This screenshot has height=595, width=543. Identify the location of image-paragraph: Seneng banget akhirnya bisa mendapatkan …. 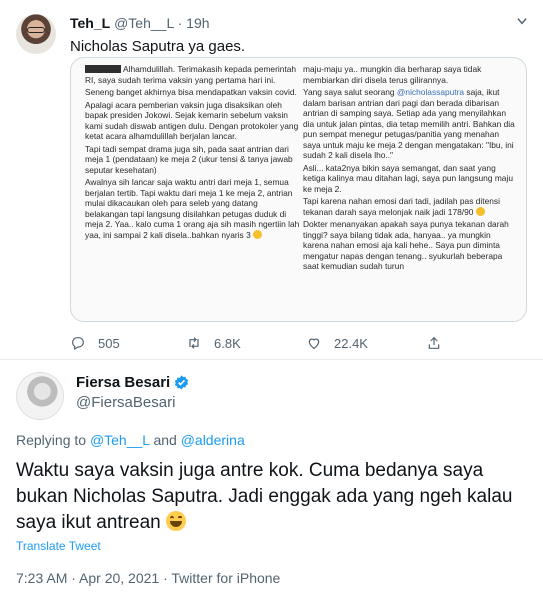
(191, 92).